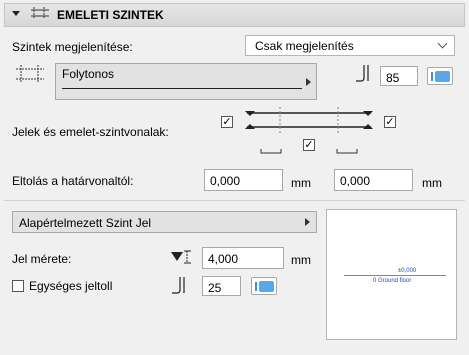  I want to click on marker-size-label: Jel mérete:, so click(42, 259).